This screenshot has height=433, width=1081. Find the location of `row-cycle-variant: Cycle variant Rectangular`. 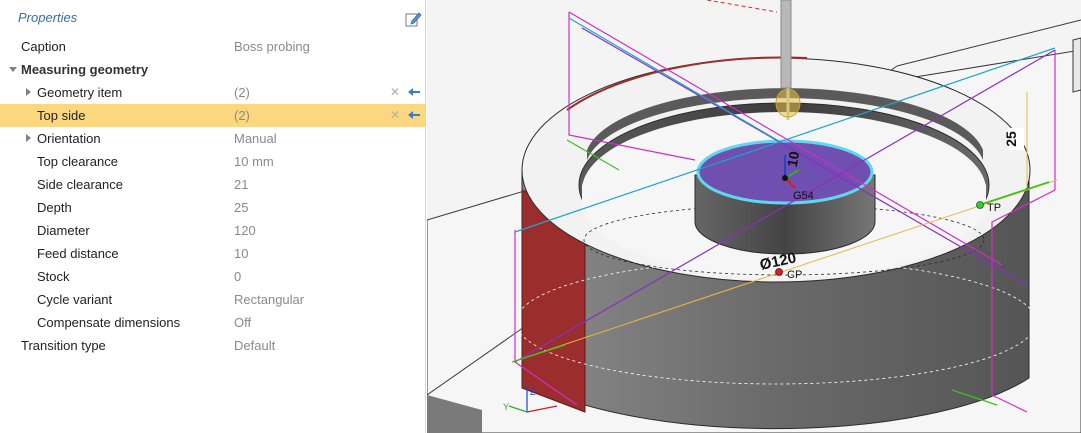

row-cycle-variant: Cycle variant Rectangular is located at coordinates (213, 299).